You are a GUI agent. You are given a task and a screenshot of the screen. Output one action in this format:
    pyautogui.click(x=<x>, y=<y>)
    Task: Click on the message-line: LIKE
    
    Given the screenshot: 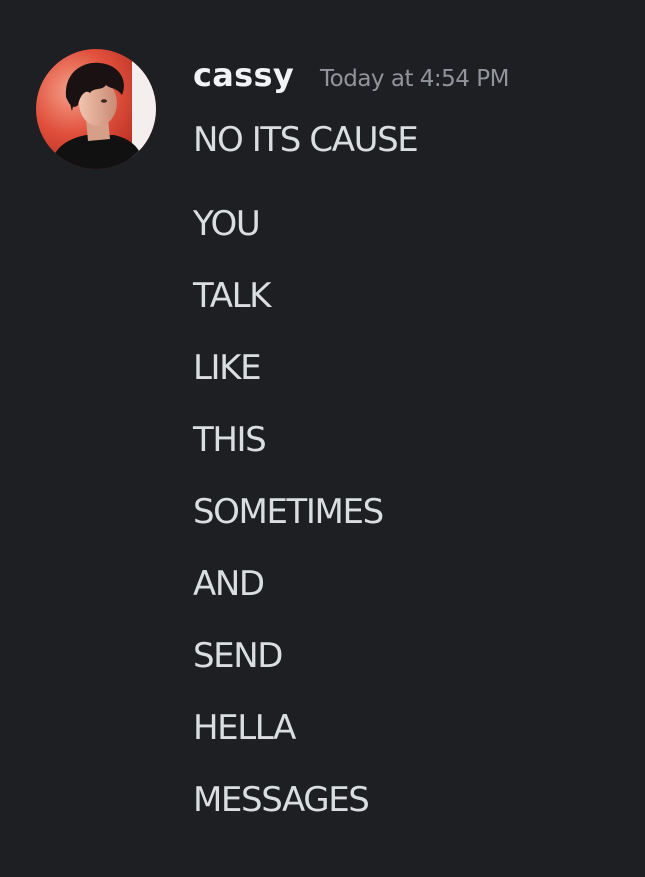 What is the action you would take?
    pyautogui.click(x=227, y=368)
    